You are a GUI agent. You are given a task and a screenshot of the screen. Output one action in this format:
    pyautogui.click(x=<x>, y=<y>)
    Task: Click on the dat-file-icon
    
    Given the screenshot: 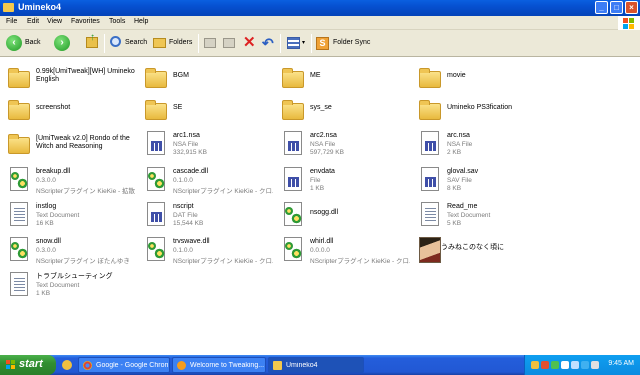 What is the action you would take?
    pyautogui.click(x=156, y=215)
    